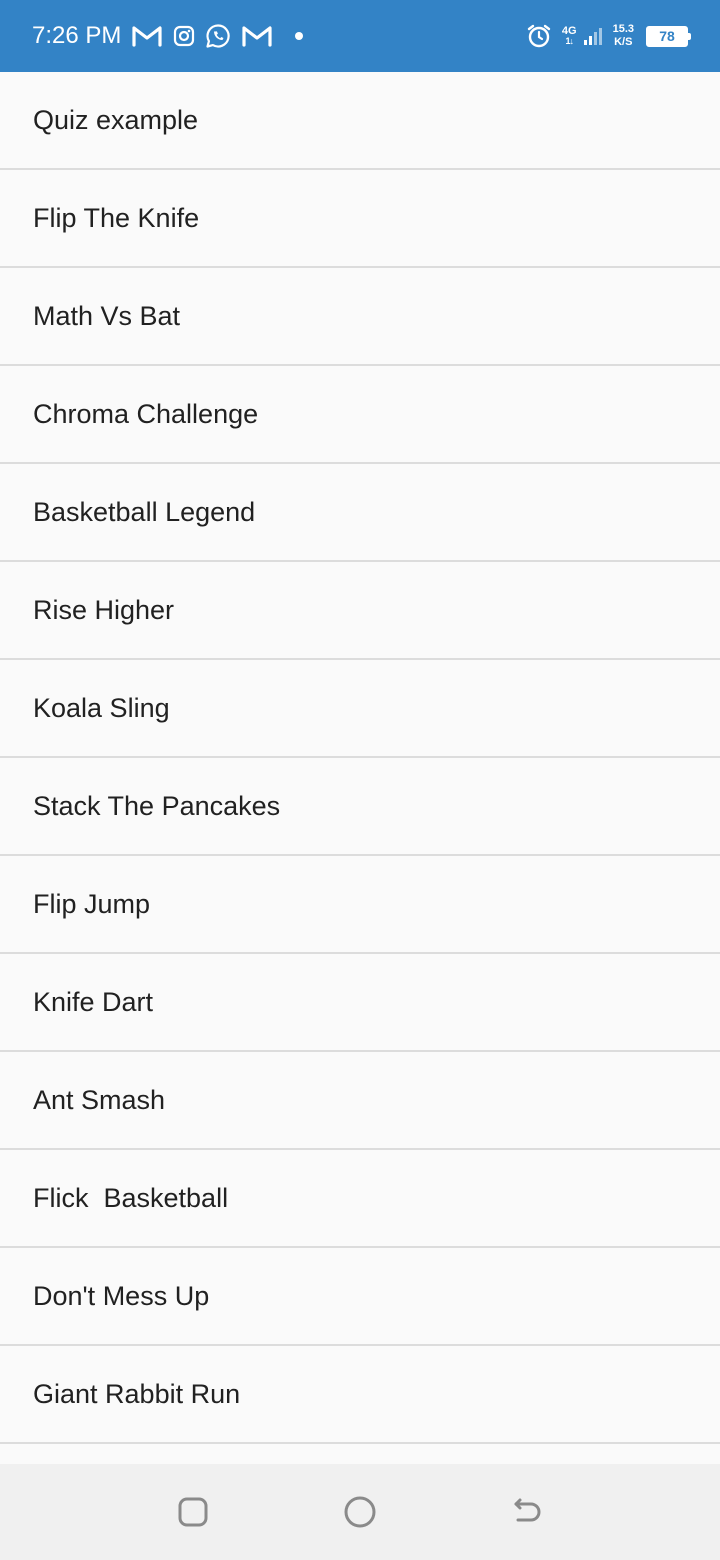 The image size is (720, 1560). Describe the element at coordinates (360, 317) in the screenshot. I see `list-item: Math Vs Bat` at that location.